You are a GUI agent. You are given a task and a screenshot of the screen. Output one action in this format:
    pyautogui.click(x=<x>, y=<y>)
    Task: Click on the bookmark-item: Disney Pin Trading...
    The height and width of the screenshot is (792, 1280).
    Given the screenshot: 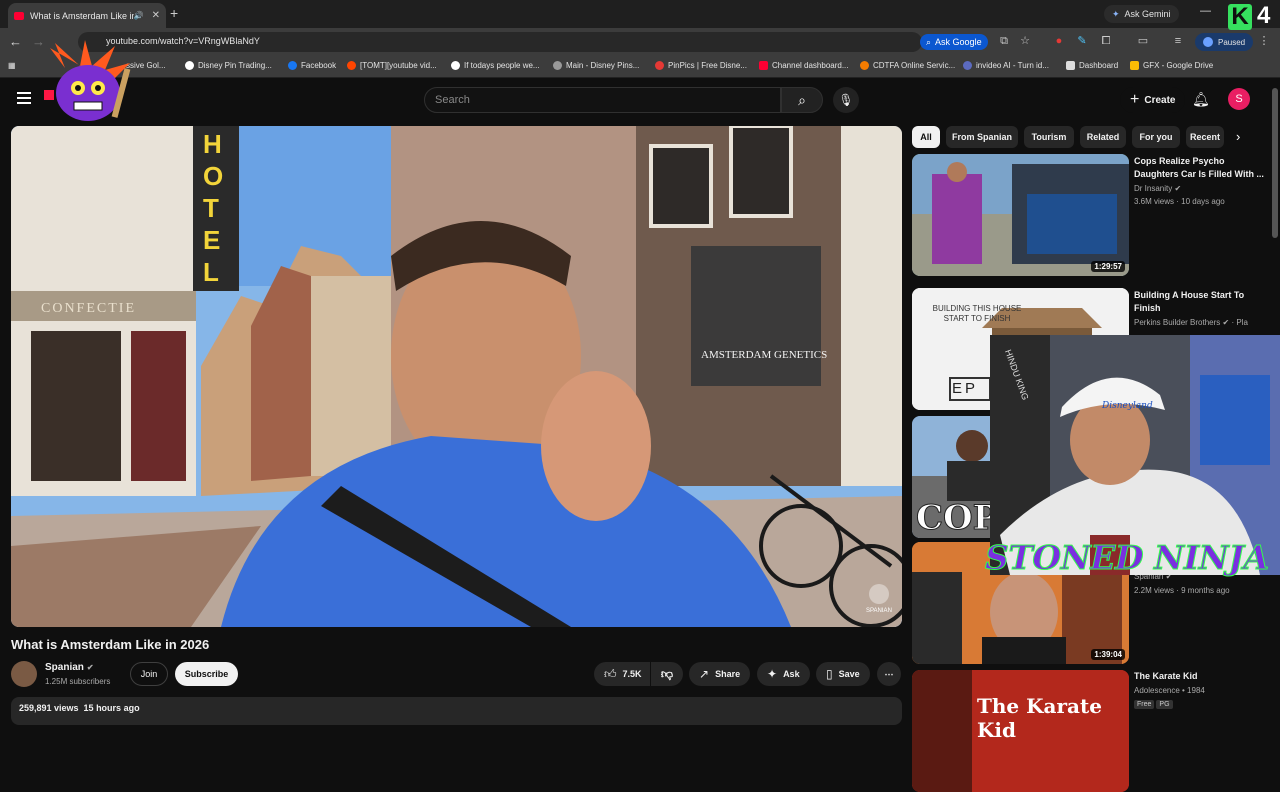 What is the action you would take?
    pyautogui.click(x=228, y=65)
    